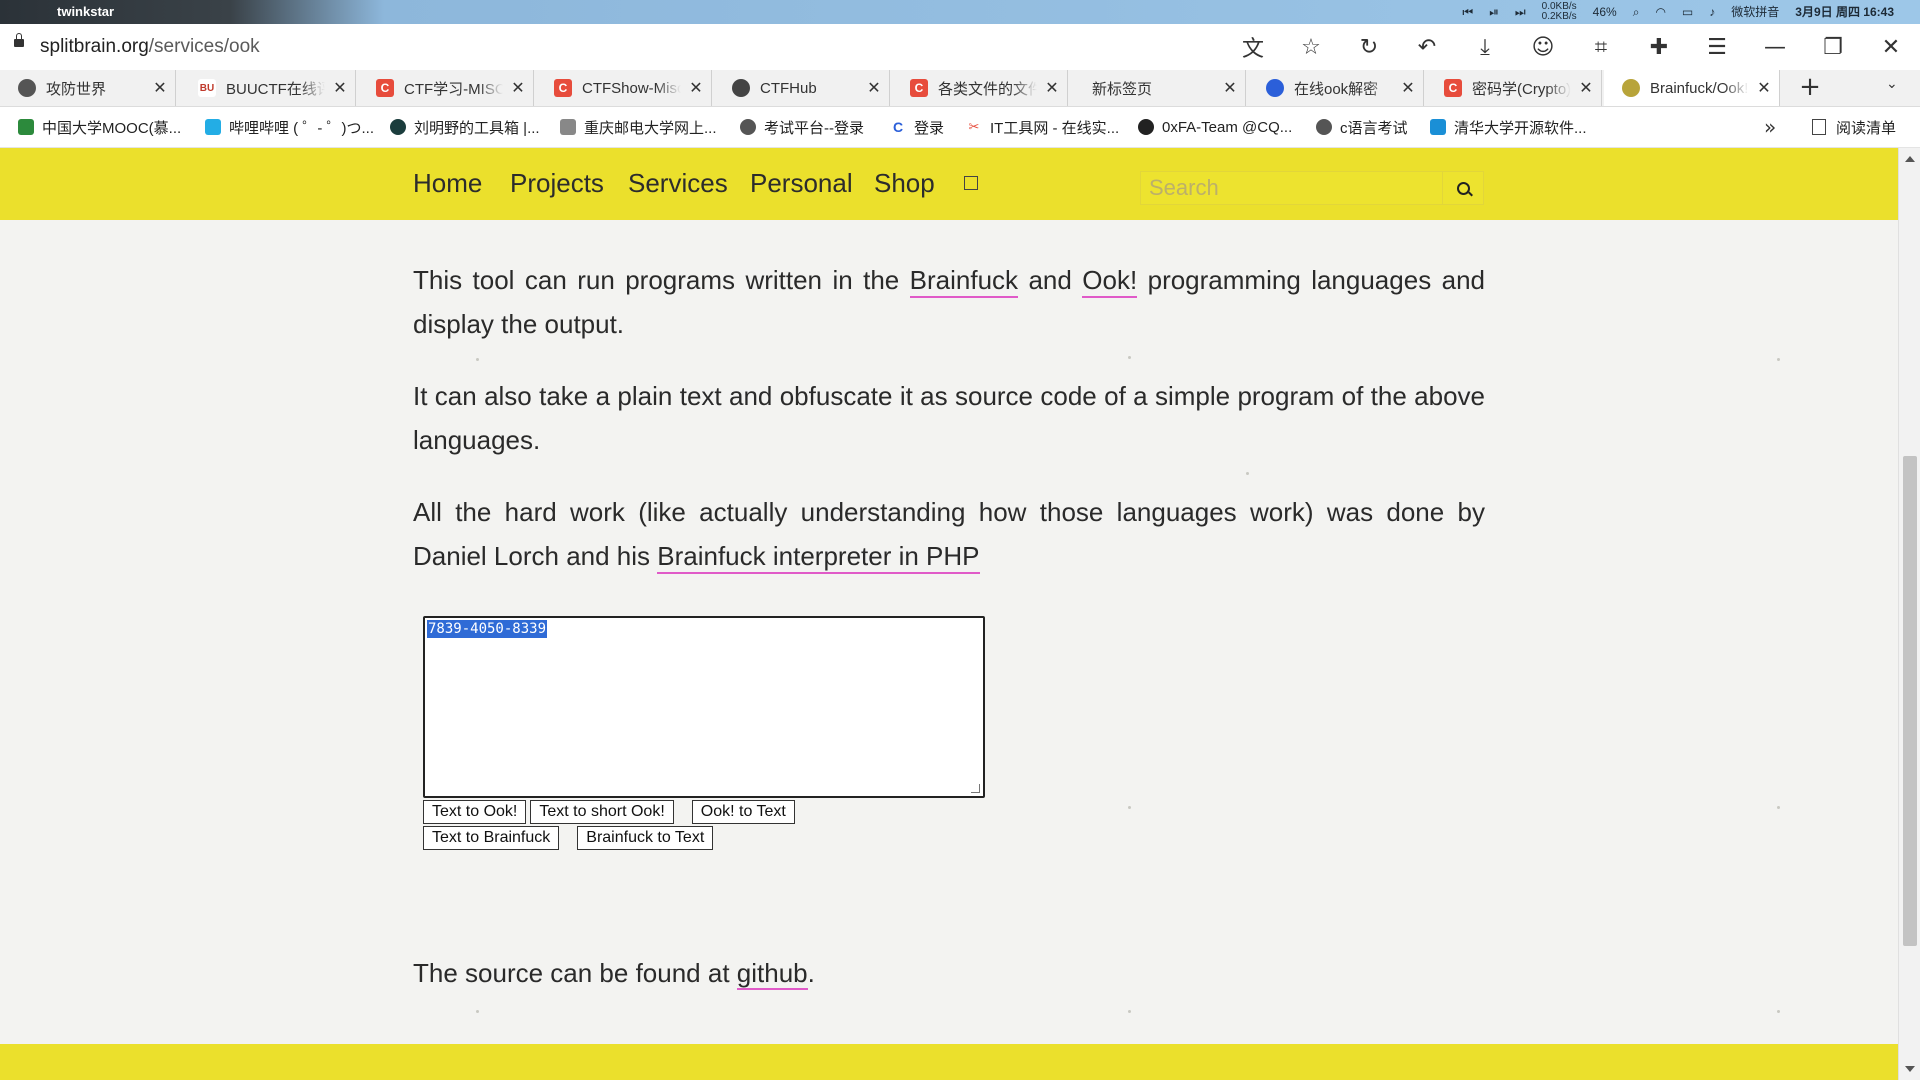  Describe the element at coordinates (1110, 281) in the screenshot. I see `ook-link: Ook!` at that location.